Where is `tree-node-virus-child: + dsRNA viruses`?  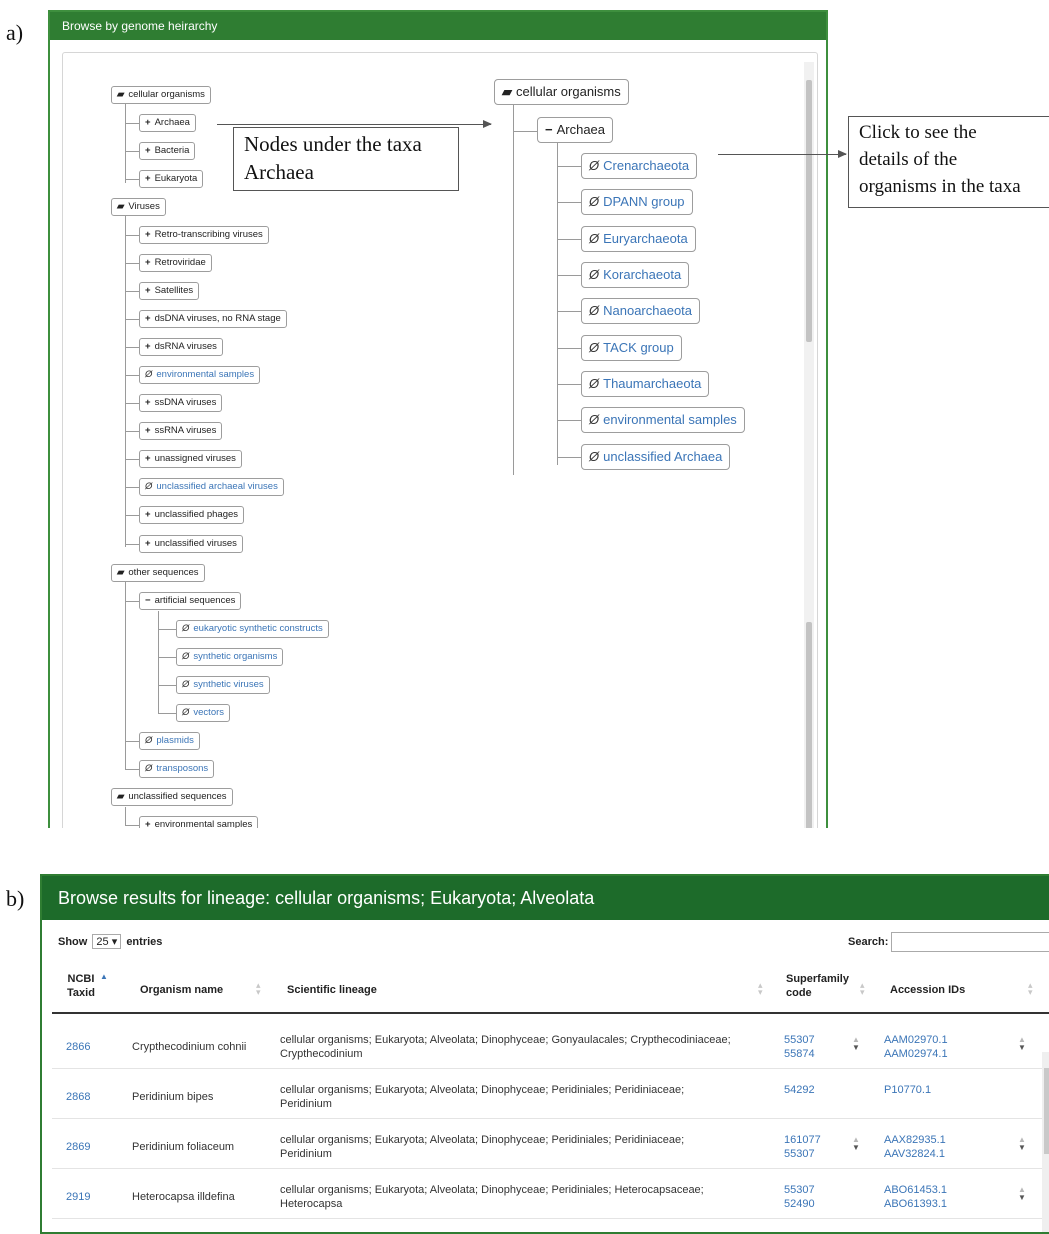
tree-node-virus-child: + dsRNA viruses is located at coordinates (181, 347).